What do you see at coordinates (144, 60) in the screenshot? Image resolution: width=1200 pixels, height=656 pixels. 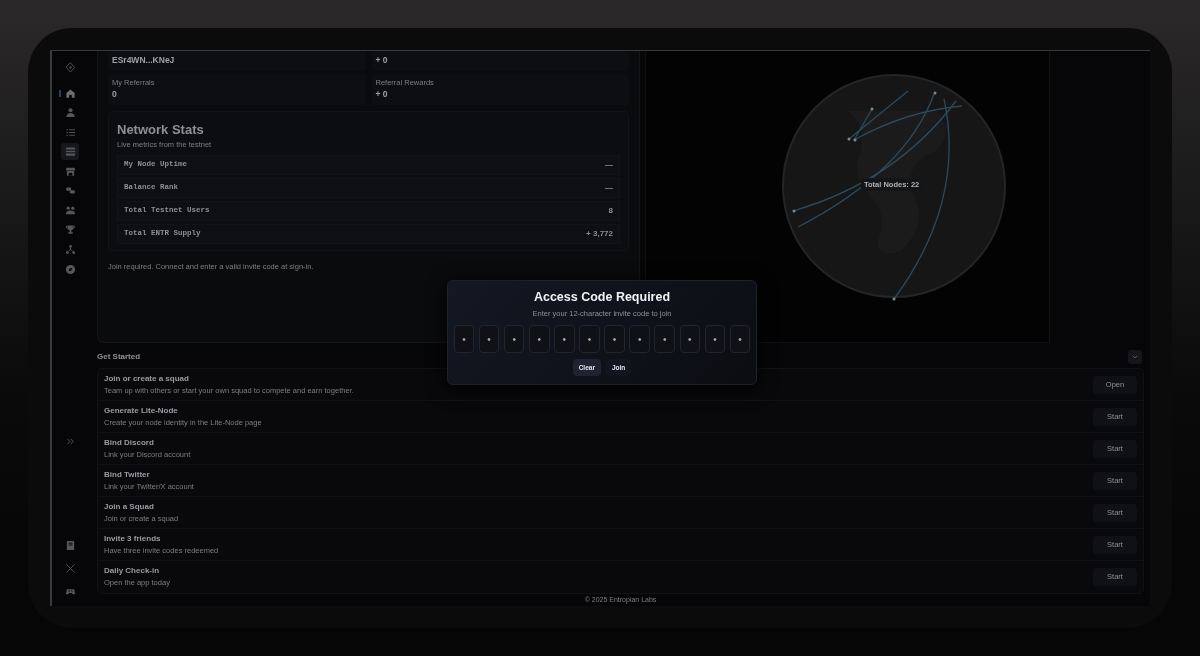 I see `stat-value: ESr4WN...KNeJ` at bounding box center [144, 60].